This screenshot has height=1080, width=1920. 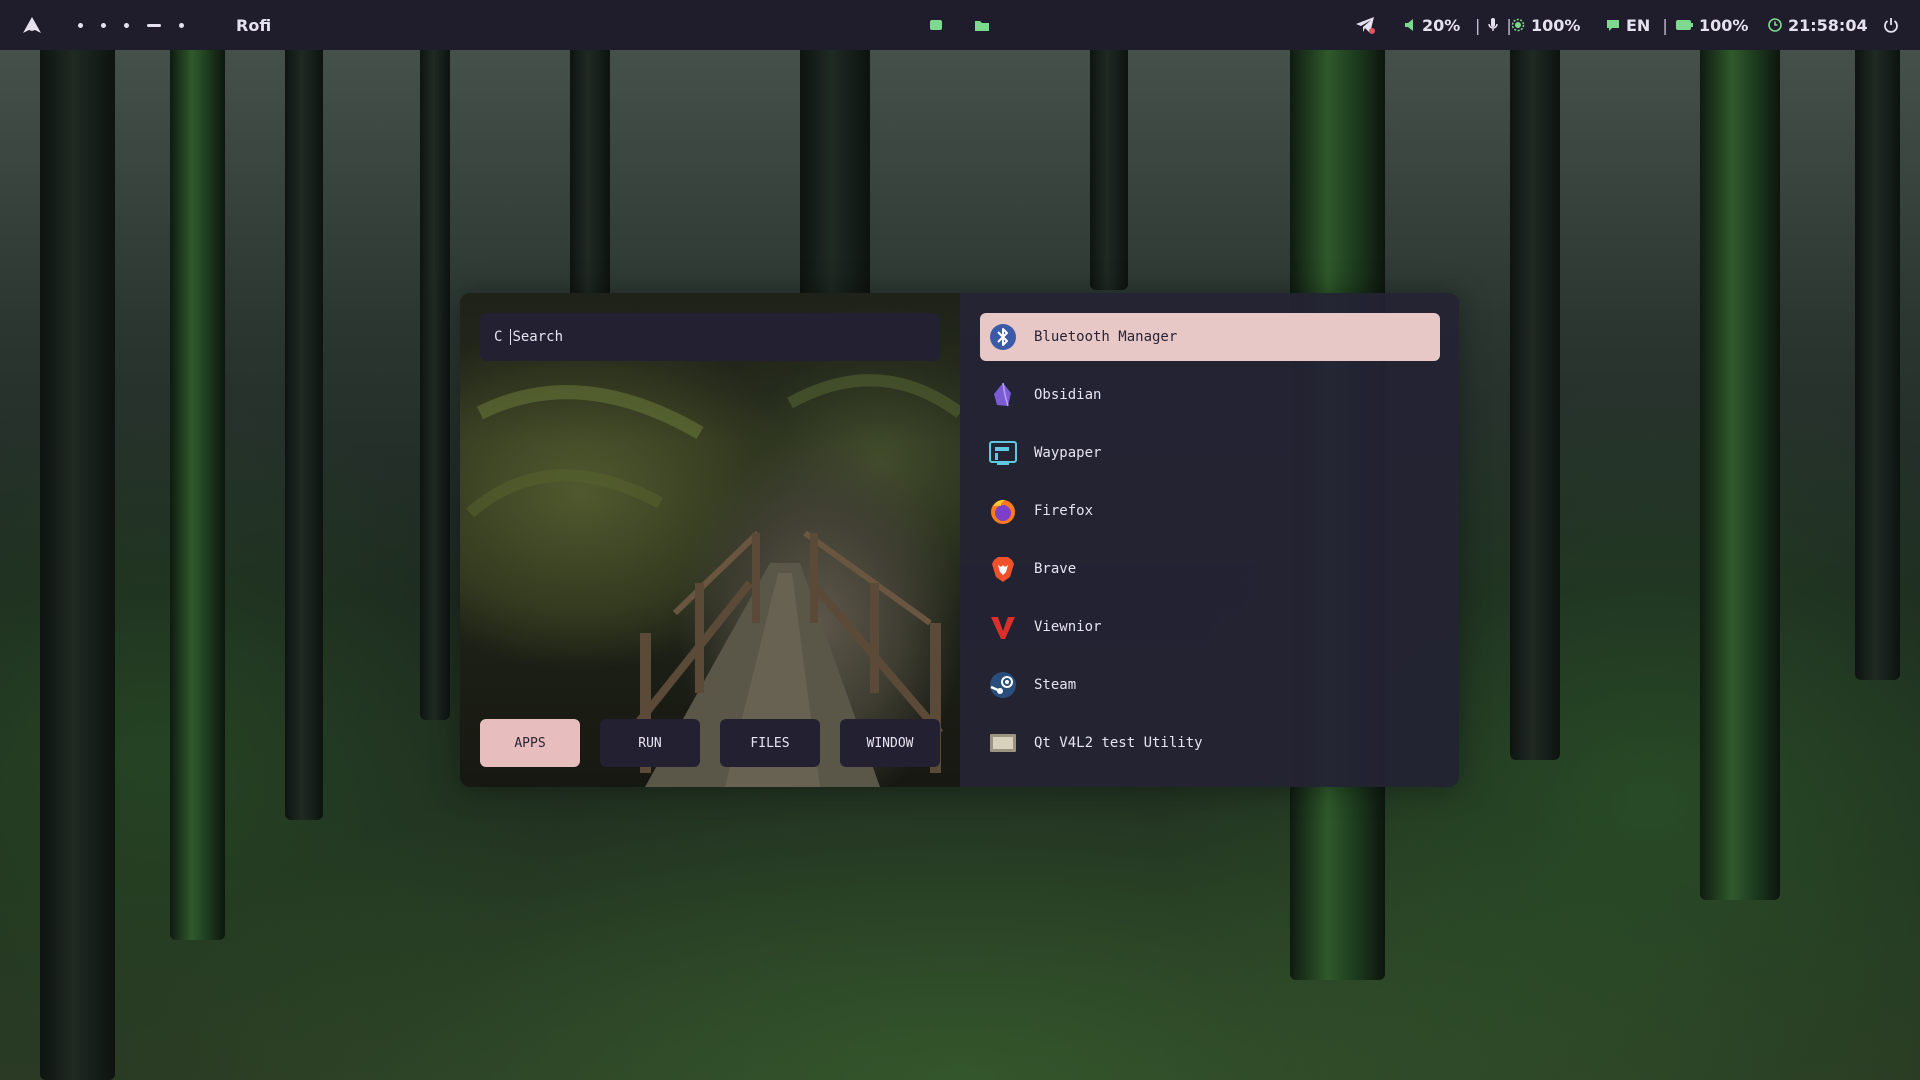 I want to click on app-item-firefox: Firefox, so click(x=1210, y=511).